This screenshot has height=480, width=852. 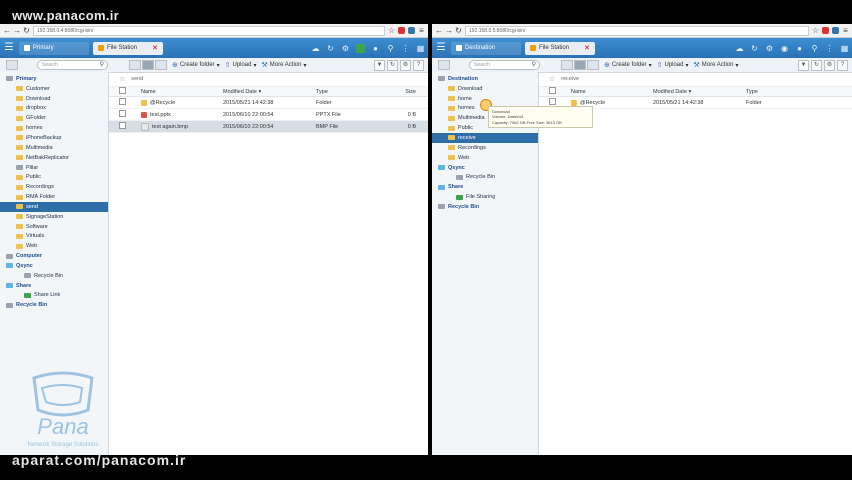 I want to click on tree-item: homes, so click(x=54, y=128).